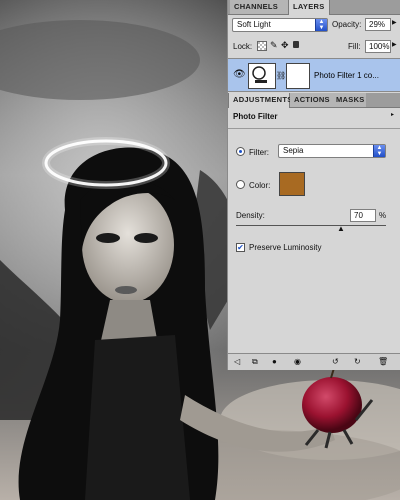  I want to click on fill-value: 100%, so click(379, 46).